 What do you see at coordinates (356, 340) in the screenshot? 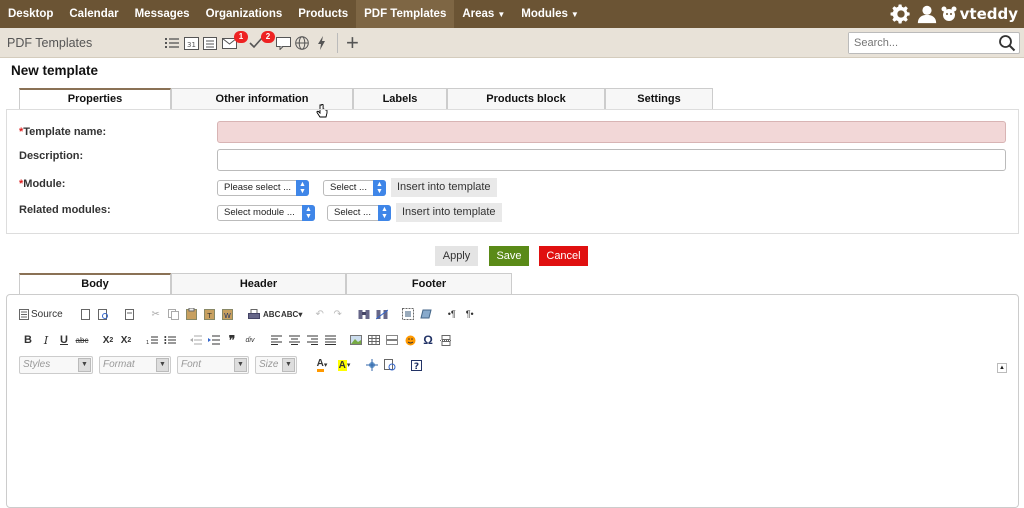
I see `image-icon` at bounding box center [356, 340].